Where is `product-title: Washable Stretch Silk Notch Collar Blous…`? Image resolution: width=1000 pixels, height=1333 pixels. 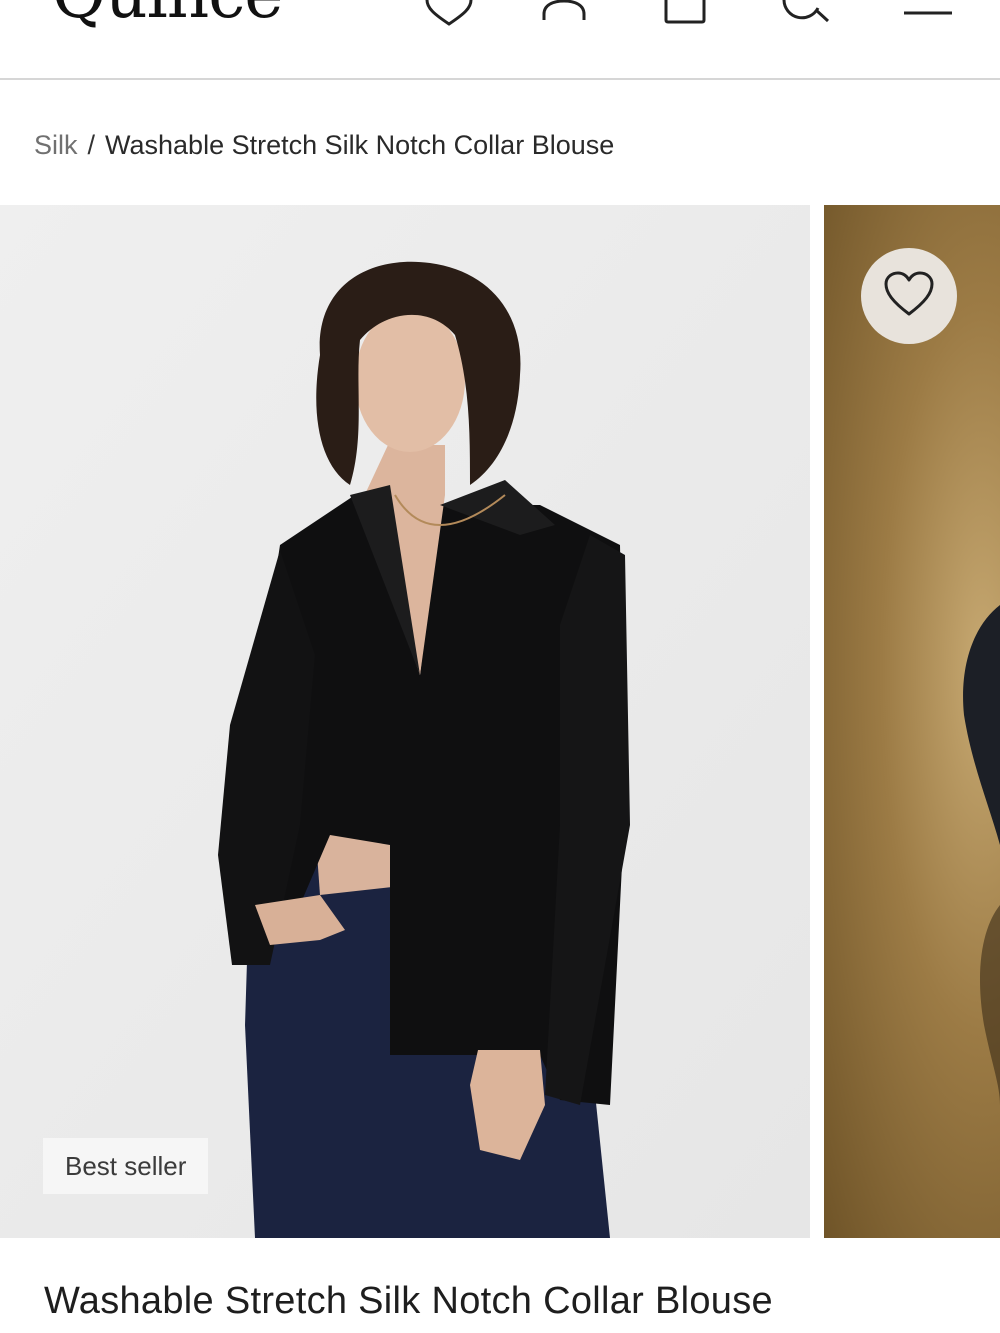
product-title: Washable Stretch Silk Notch Collar Blous… is located at coordinates (408, 1301).